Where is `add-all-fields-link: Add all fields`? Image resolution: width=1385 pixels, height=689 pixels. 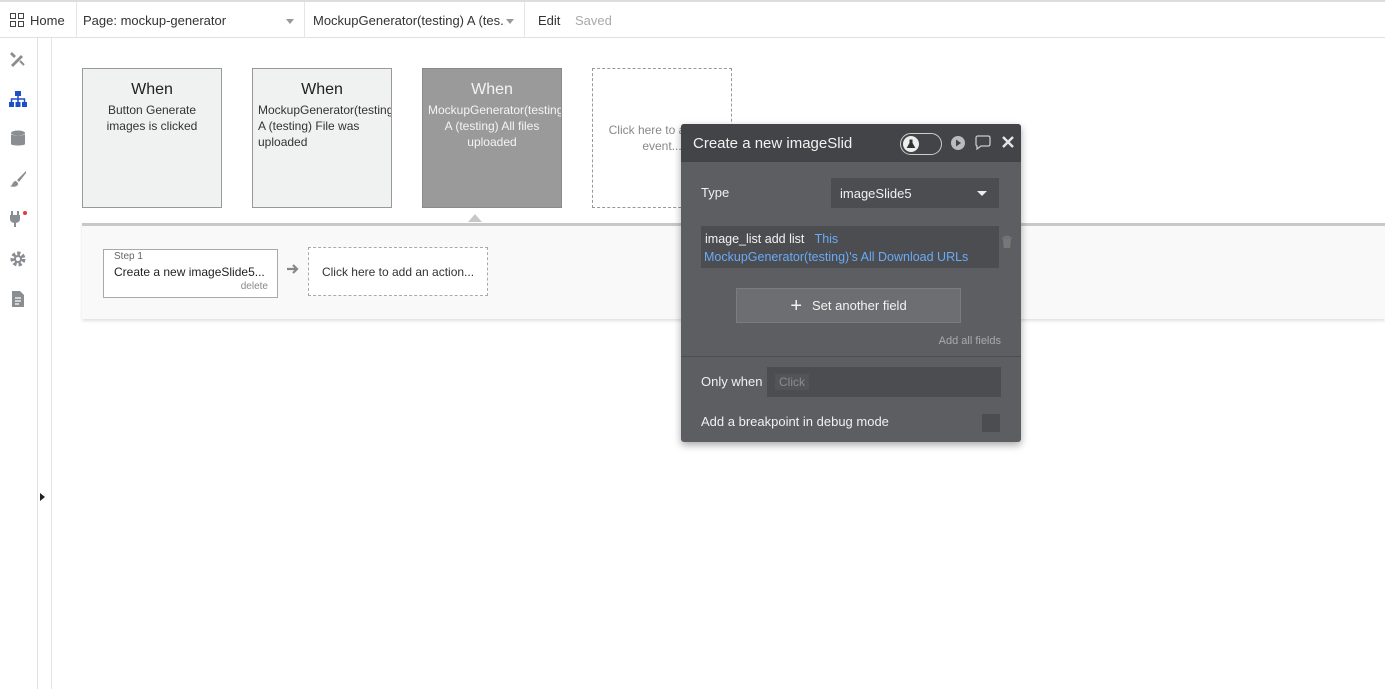 add-all-fields-link: Add all fields is located at coordinates (970, 341).